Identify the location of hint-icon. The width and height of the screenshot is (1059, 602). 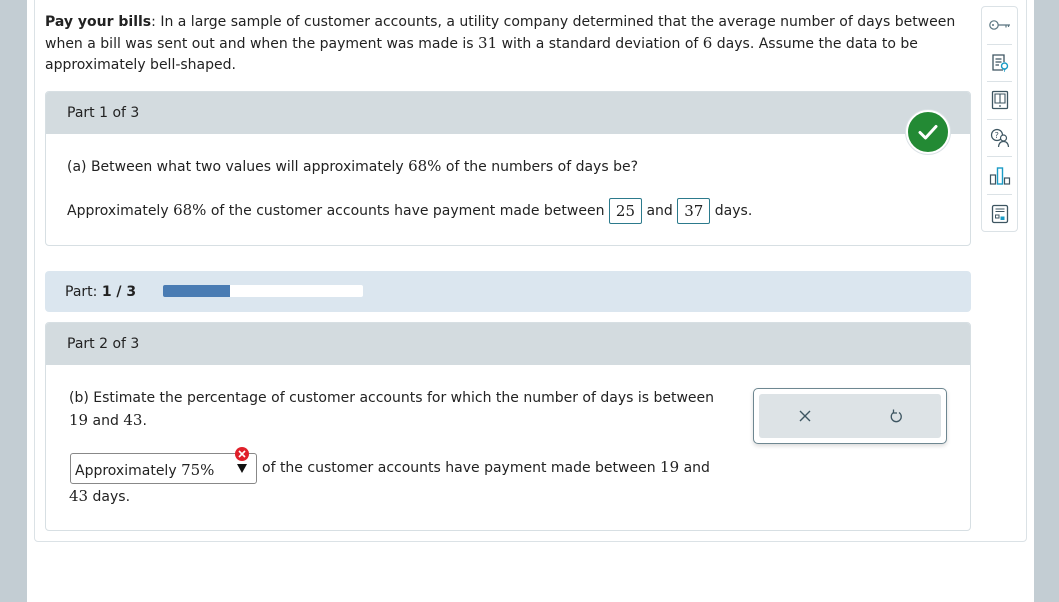
(999, 63).